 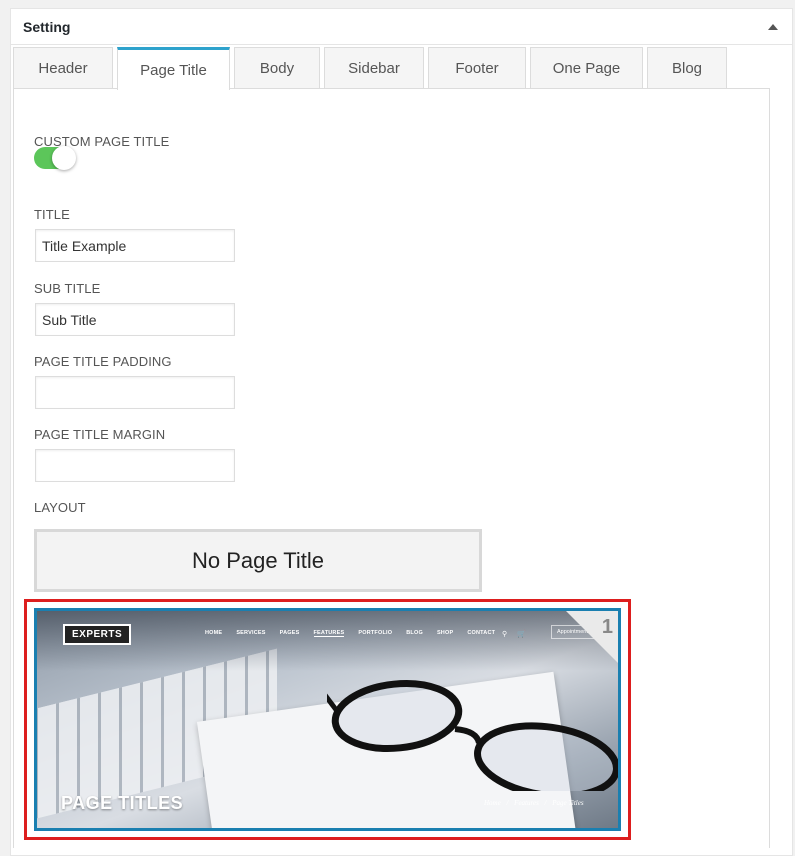 I want to click on preview-nav-item: CONTACT, so click(x=481, y=633).